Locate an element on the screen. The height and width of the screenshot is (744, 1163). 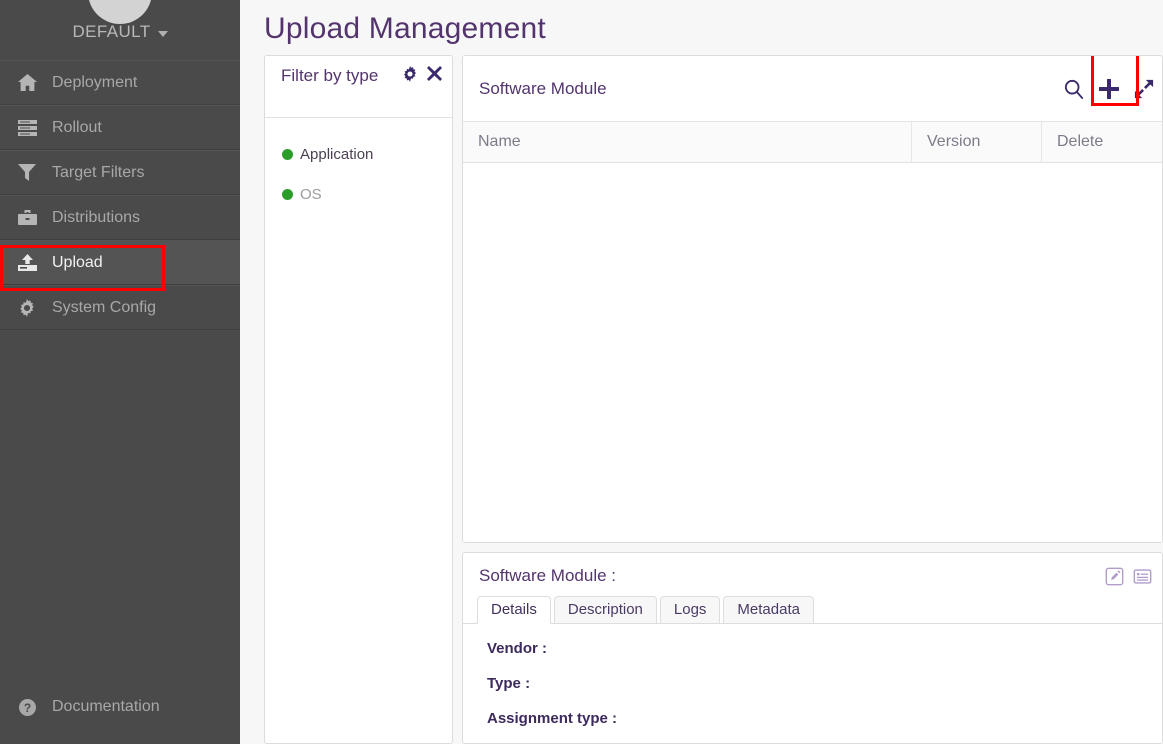
filter-panel-header: Filter by type is located at coordinates (358, 87).